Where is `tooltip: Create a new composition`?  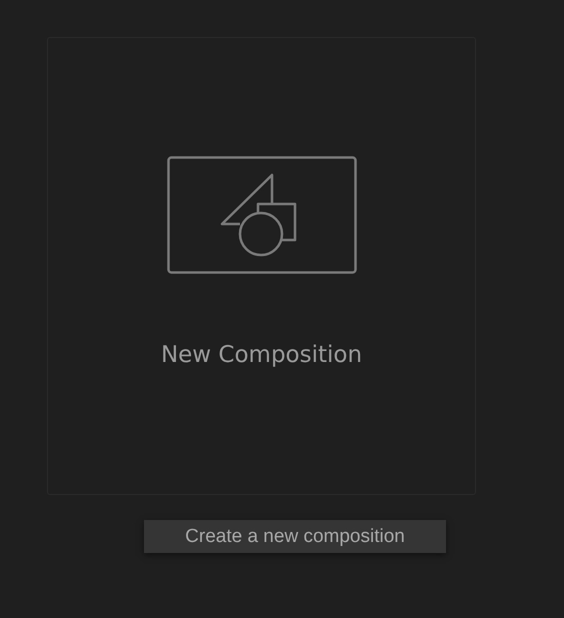
tooltip: Create a new composition is located at coordinates (295, 536).